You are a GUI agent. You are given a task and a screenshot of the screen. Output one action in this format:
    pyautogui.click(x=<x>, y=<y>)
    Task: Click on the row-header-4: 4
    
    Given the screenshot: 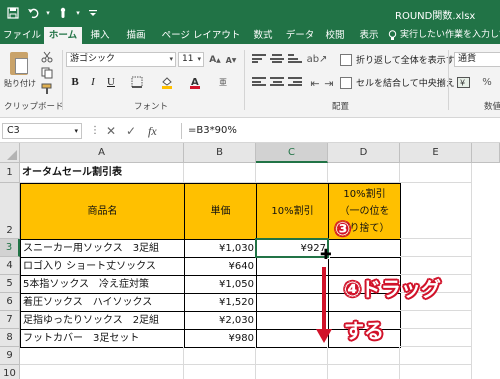 What is the action you would take?
    pyautogui.click(x=10, y=266)
    